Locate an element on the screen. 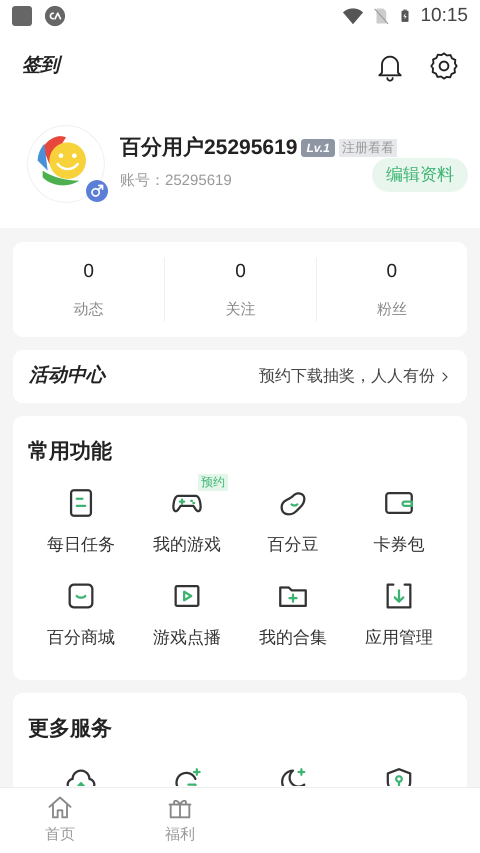 The height and width of the screenshot is (853, 480). stat-label: 动态 is located at coordinates (89, 309).